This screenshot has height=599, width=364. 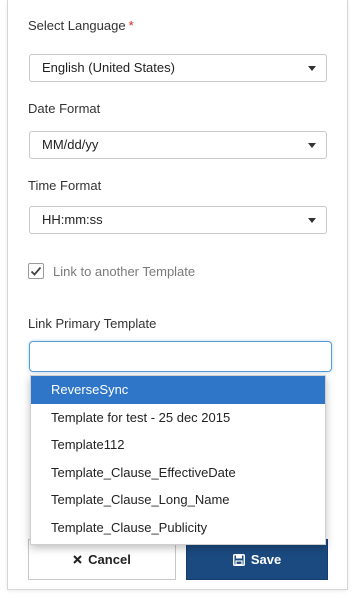 I want to click on language-label: Select Language *, so click(x=81, y=25).